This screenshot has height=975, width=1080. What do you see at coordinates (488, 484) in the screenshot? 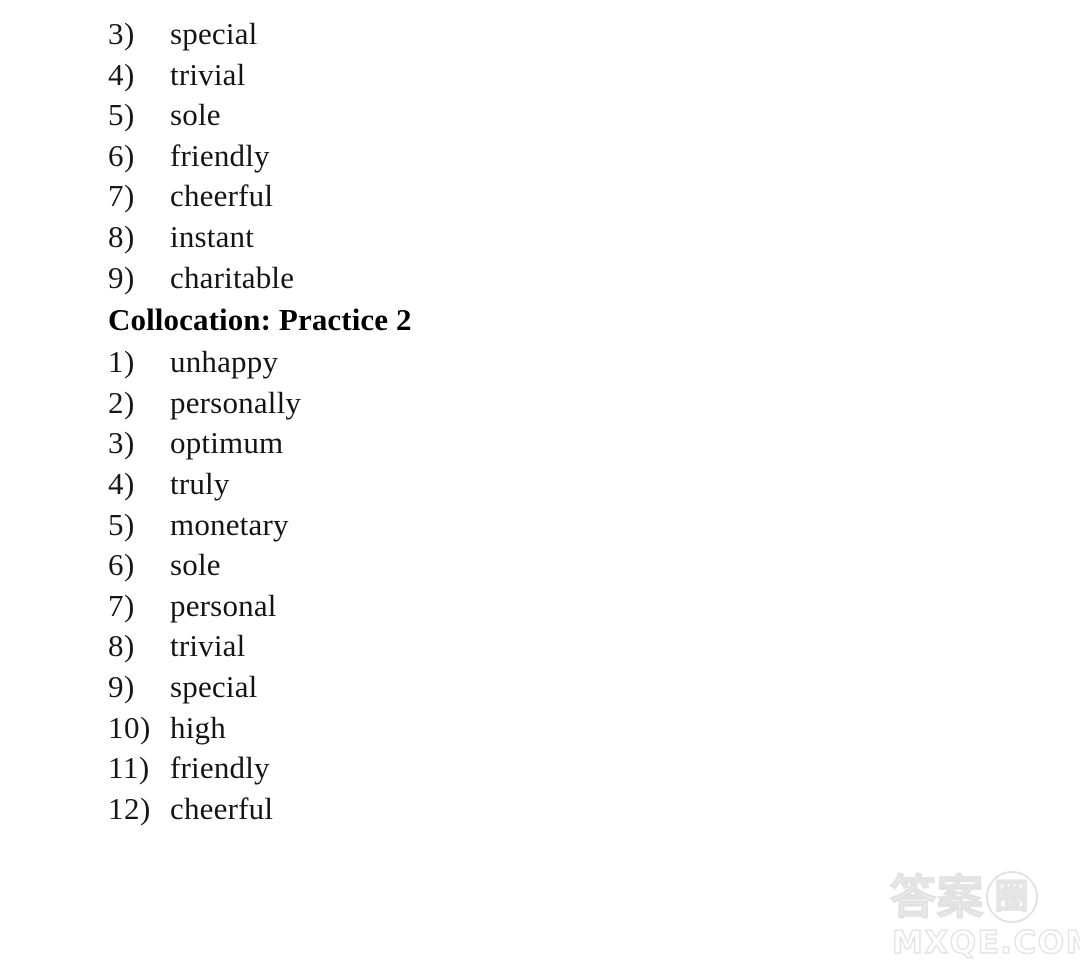
I see `list-item: 4) truly` at bounding box center [488, 484].